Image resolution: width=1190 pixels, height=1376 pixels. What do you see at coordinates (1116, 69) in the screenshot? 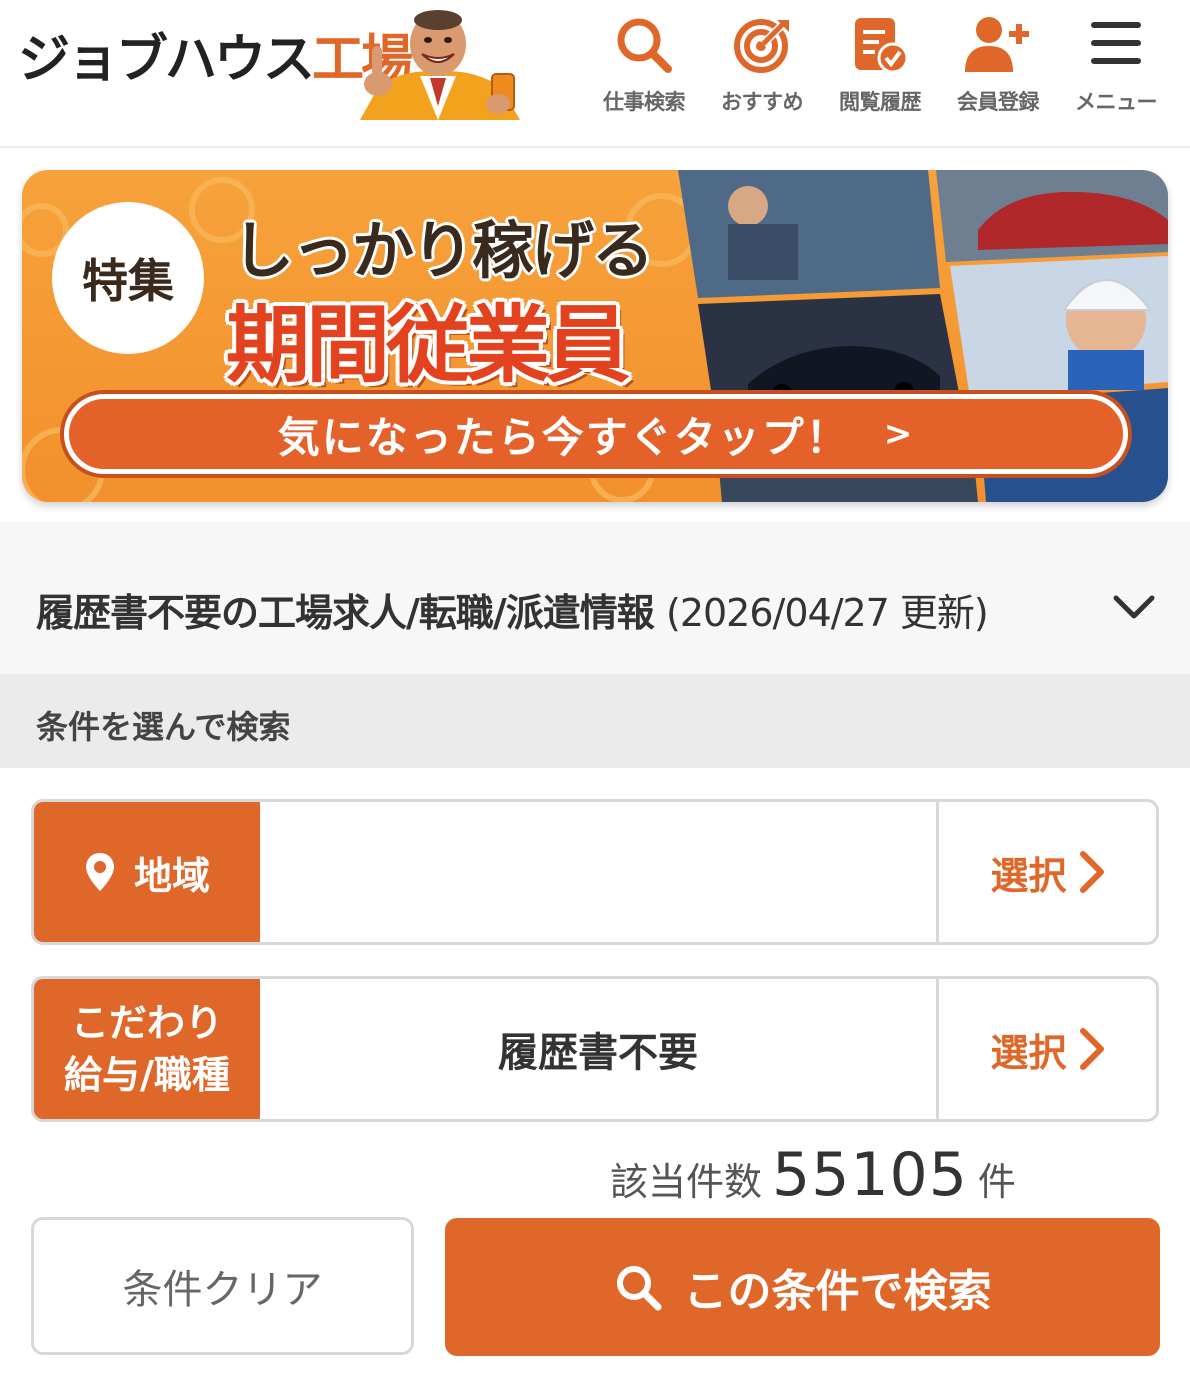
I see `nav-menu: メニュー` at bounding box center [1116, 69].